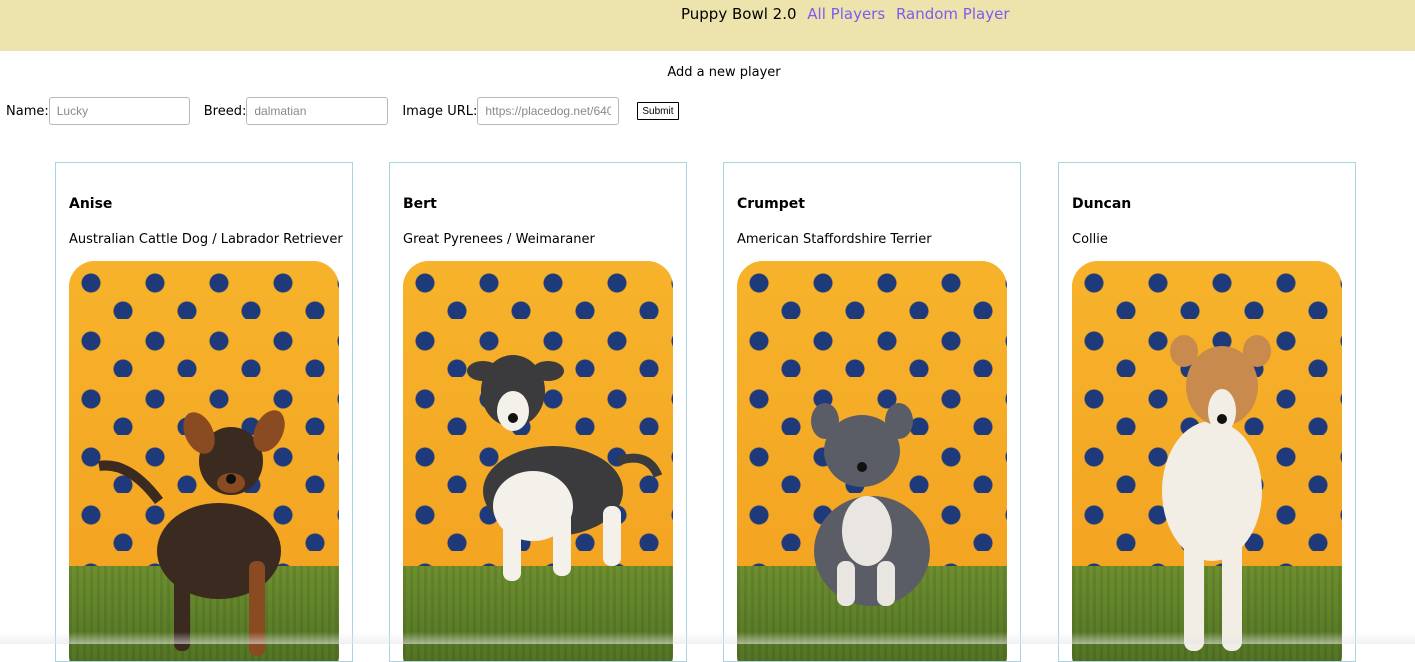 The image size is (1415, 662). I want to click on name-label: Name:, so click(27, 111).